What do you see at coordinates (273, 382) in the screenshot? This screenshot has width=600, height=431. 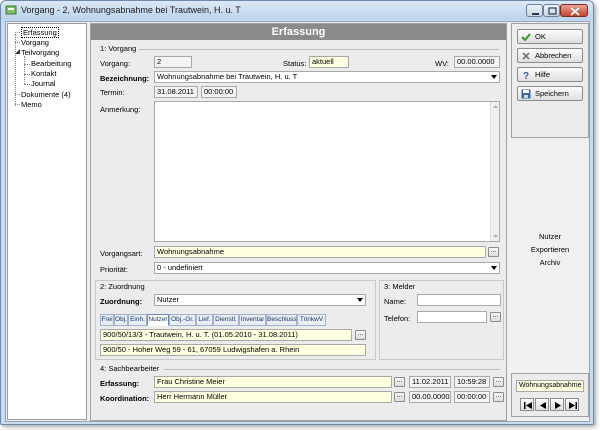 I see `erfassung-user-field: Frau Christine Meier` at bounding box center [273, 382].